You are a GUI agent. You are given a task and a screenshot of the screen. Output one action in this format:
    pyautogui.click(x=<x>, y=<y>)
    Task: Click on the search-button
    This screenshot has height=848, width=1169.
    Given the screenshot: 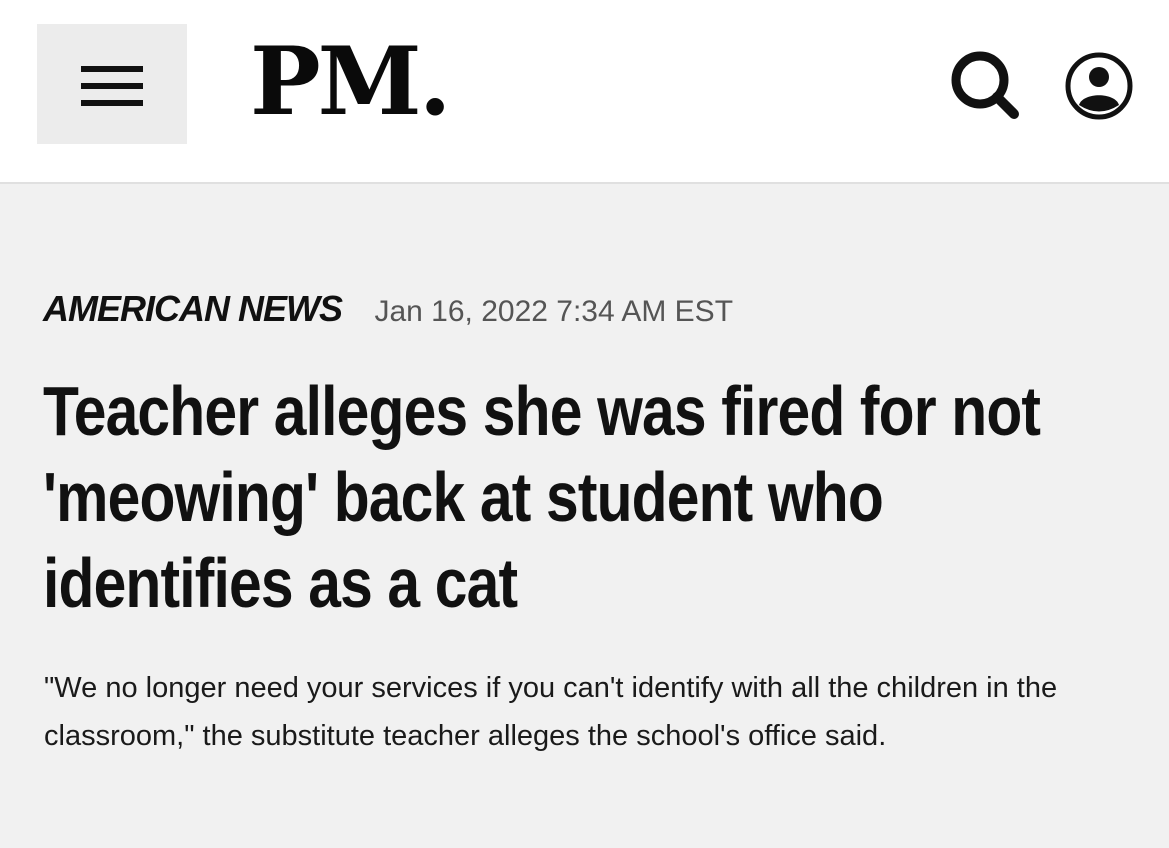 What is the action you would take?
    pyautogui.click(x=984, y=85)
    